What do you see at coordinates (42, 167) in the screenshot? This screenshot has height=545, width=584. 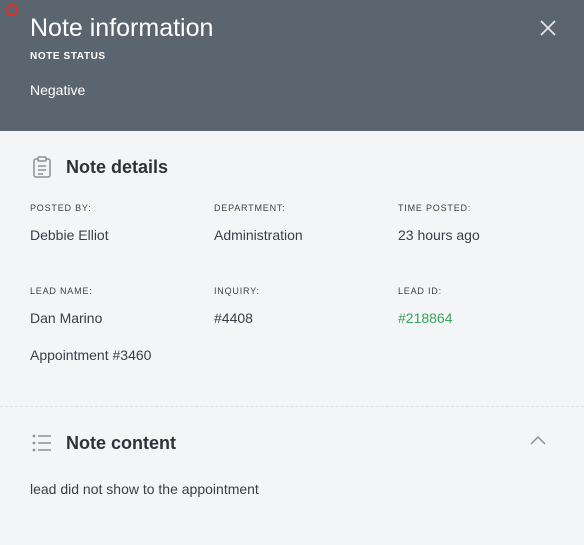 I see `clipboard-icon` at bounding box center [42, 167].